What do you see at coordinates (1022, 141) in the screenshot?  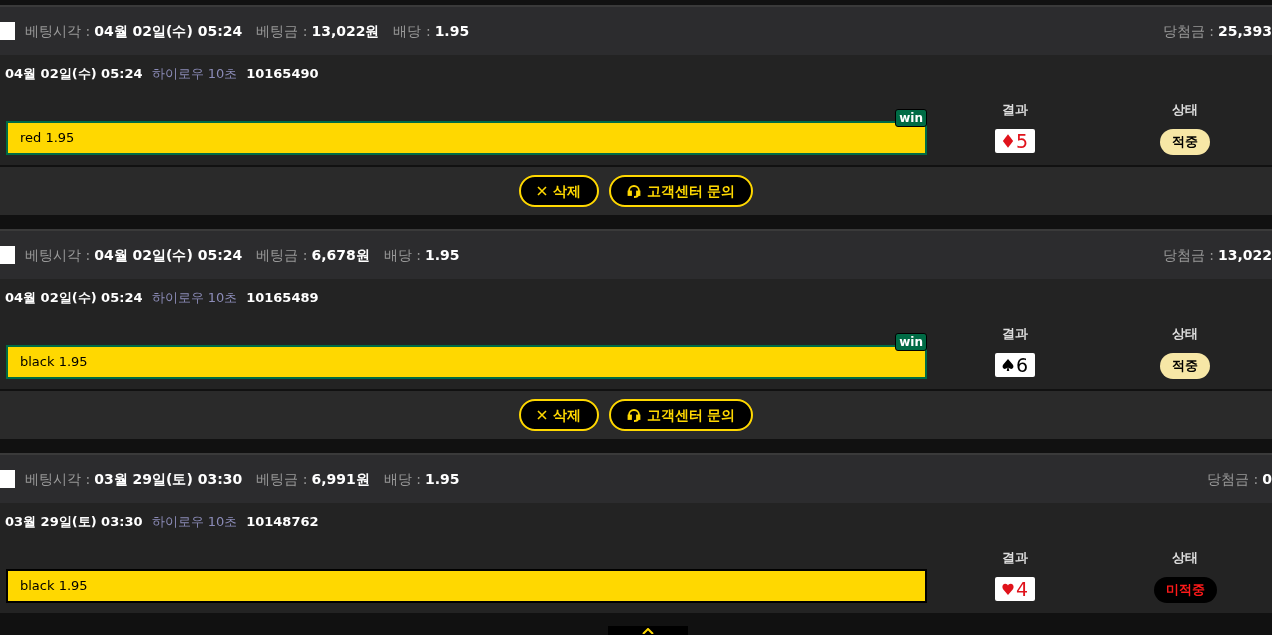 I see `card-value: 5` at bounding box center [1022, 141].